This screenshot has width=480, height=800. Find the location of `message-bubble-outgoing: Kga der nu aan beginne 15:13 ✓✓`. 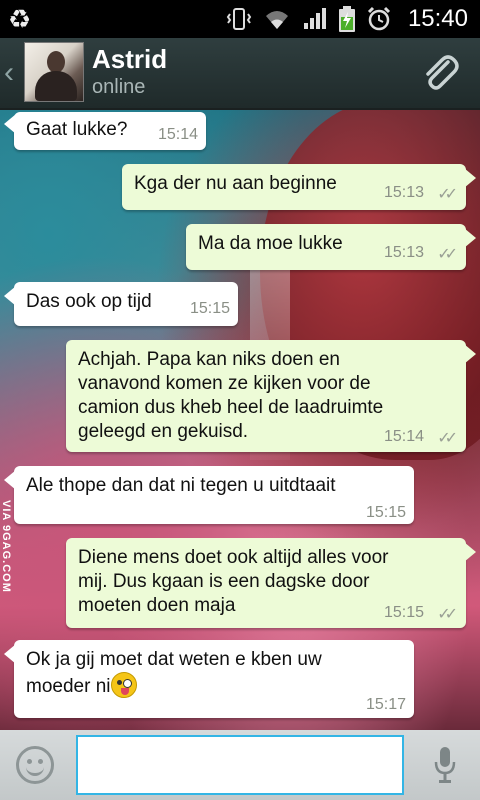

message-bubble-outgoing: Kga der nu aan beginne 15:13 ✓✓ is located at coordinates (299, 187).